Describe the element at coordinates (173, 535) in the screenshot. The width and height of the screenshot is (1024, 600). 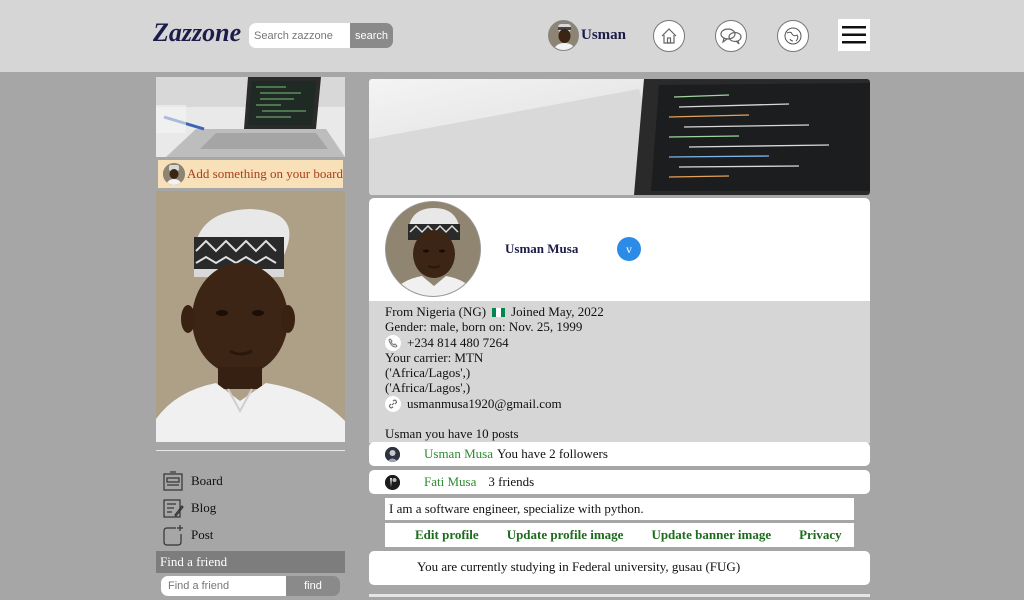
I see `post-icon` at that location.